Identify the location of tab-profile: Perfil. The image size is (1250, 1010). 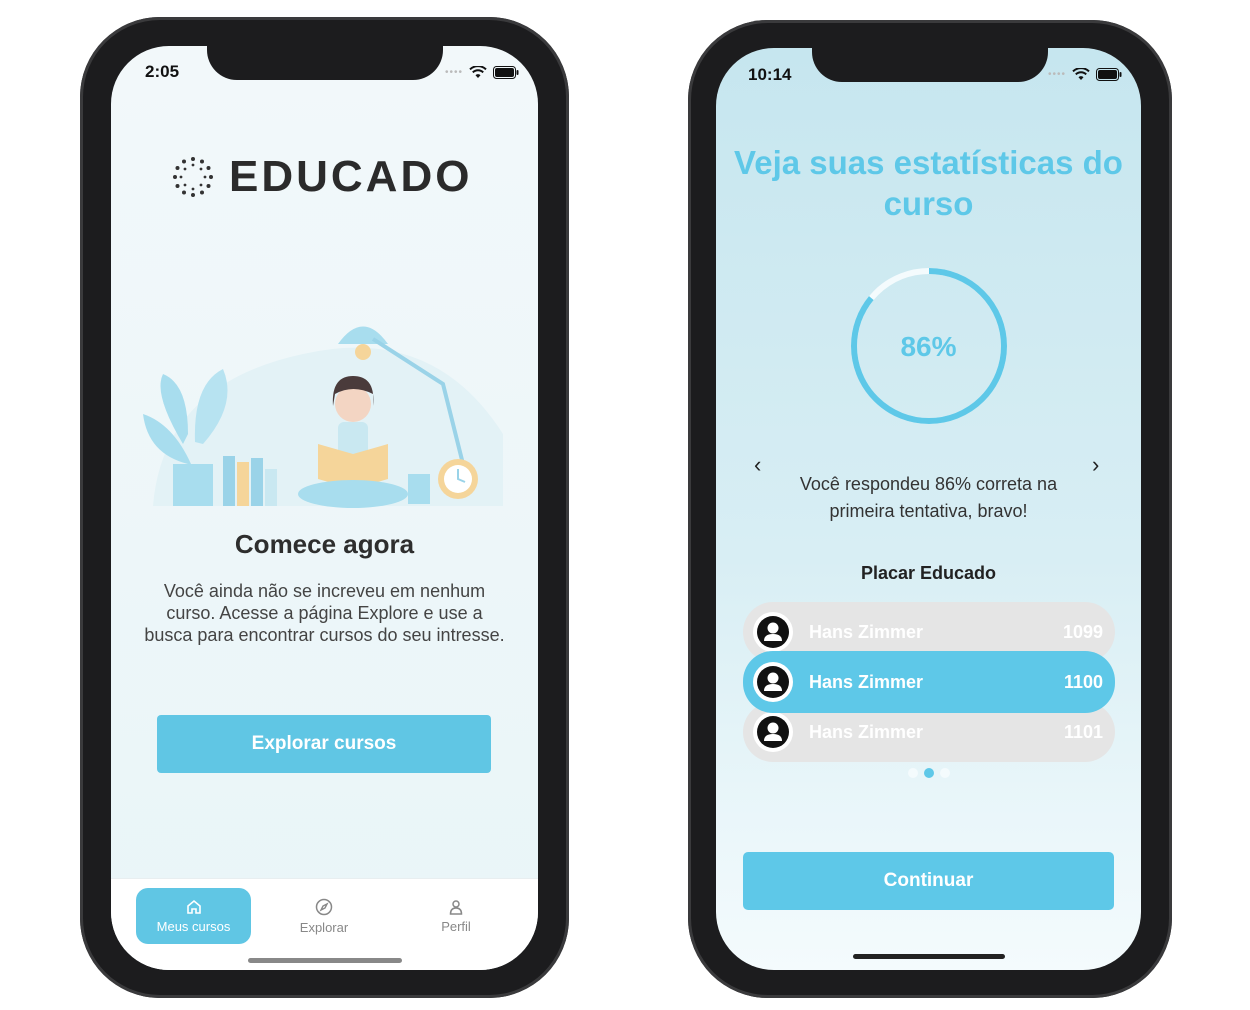
(456, 916).